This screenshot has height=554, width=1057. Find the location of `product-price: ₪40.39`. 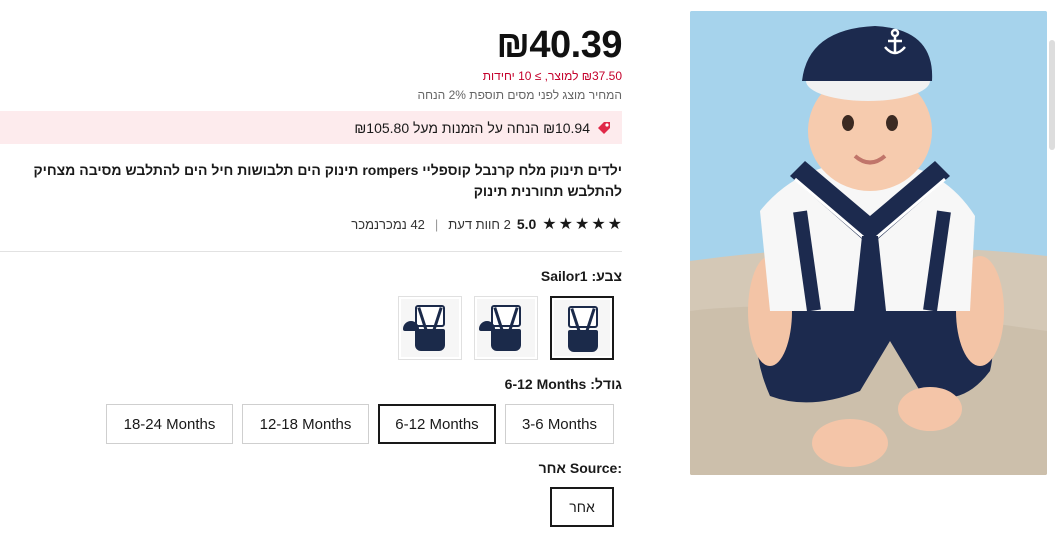

product-price: ₪40.39 is located at coordinates (559, 45).